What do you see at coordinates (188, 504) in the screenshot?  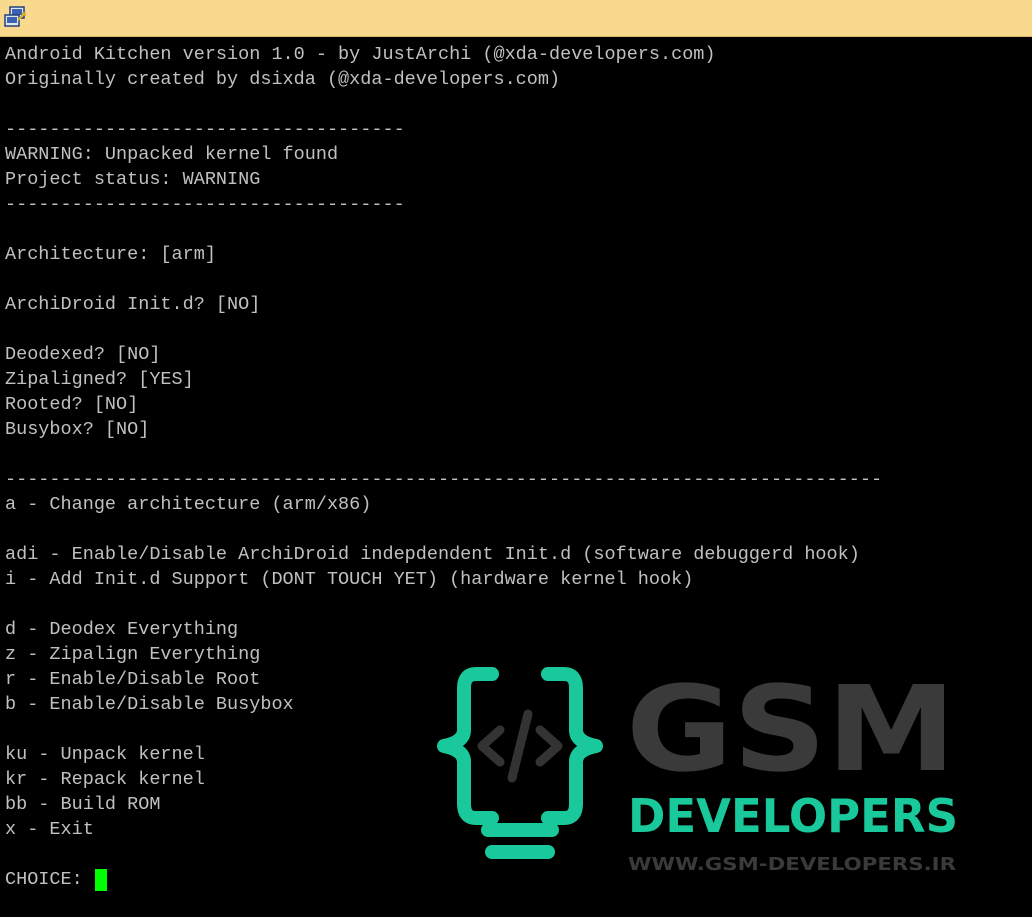 I see `terminal-line: a - Change architecture (arm/x86)` at bounding box center [188, 504].